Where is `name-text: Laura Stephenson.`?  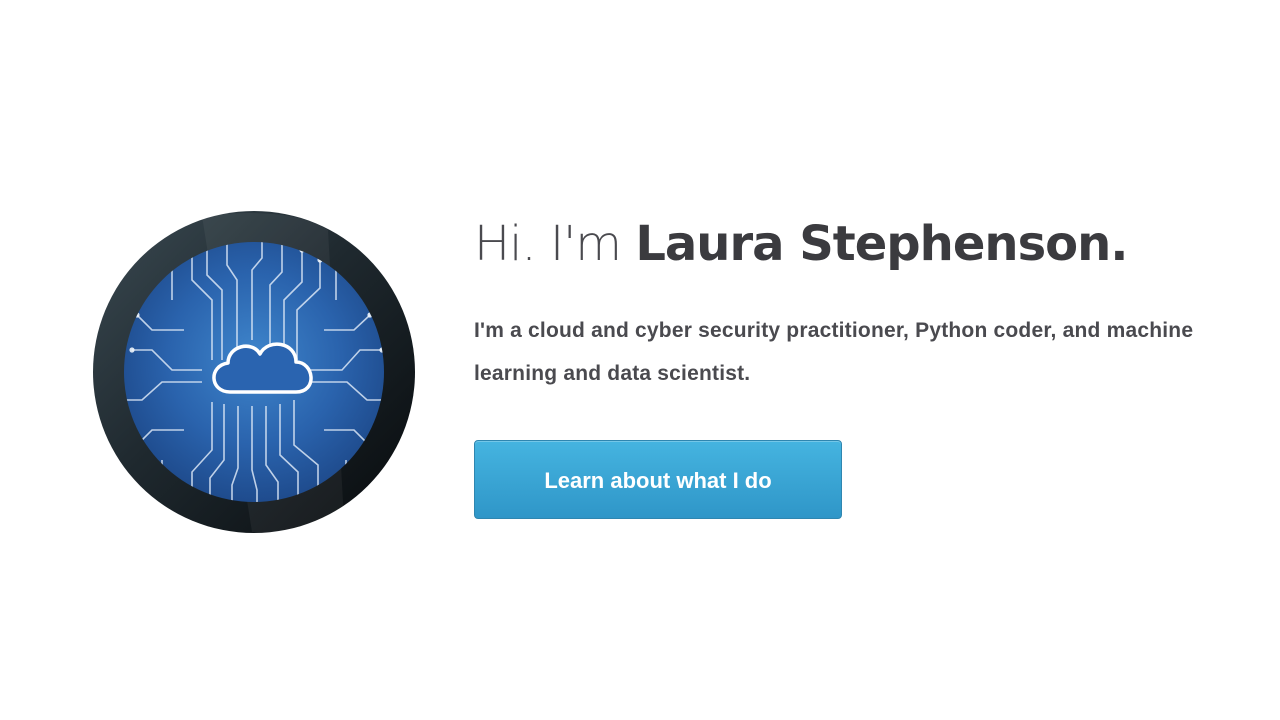 name-text: Laura Stephenson. is located at coordinates (881, 244).